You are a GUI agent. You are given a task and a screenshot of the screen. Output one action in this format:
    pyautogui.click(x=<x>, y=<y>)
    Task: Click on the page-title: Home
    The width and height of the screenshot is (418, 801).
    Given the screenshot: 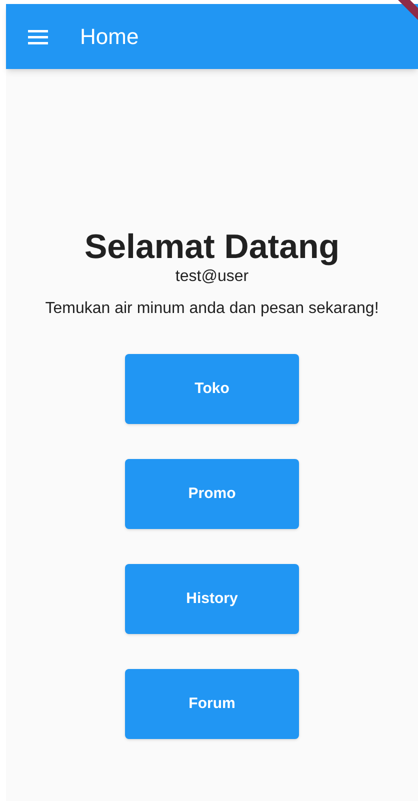 What is the action you would take?
    pyautogui.click(x=109, y=37)
    